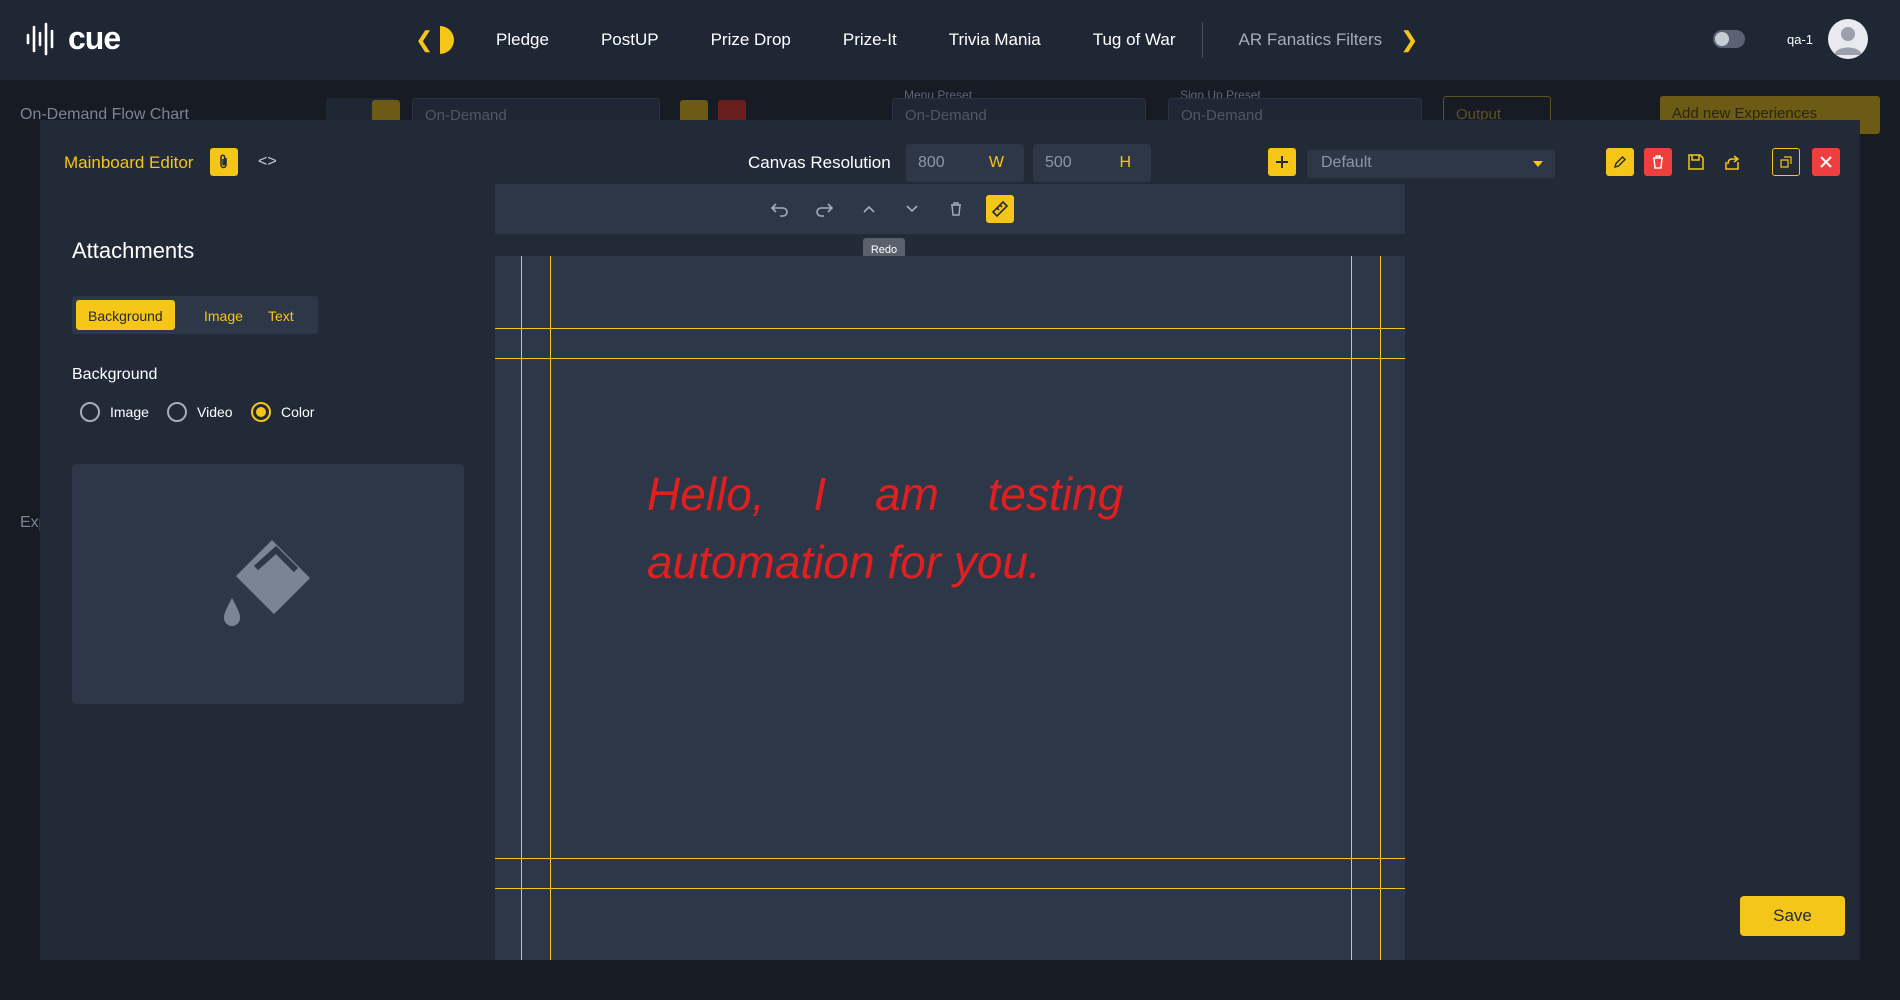  What do you see at coordinates (1729, 39) in the screenshot?
I see `theme-toggle-icon` at bounding box center [1729, 39].